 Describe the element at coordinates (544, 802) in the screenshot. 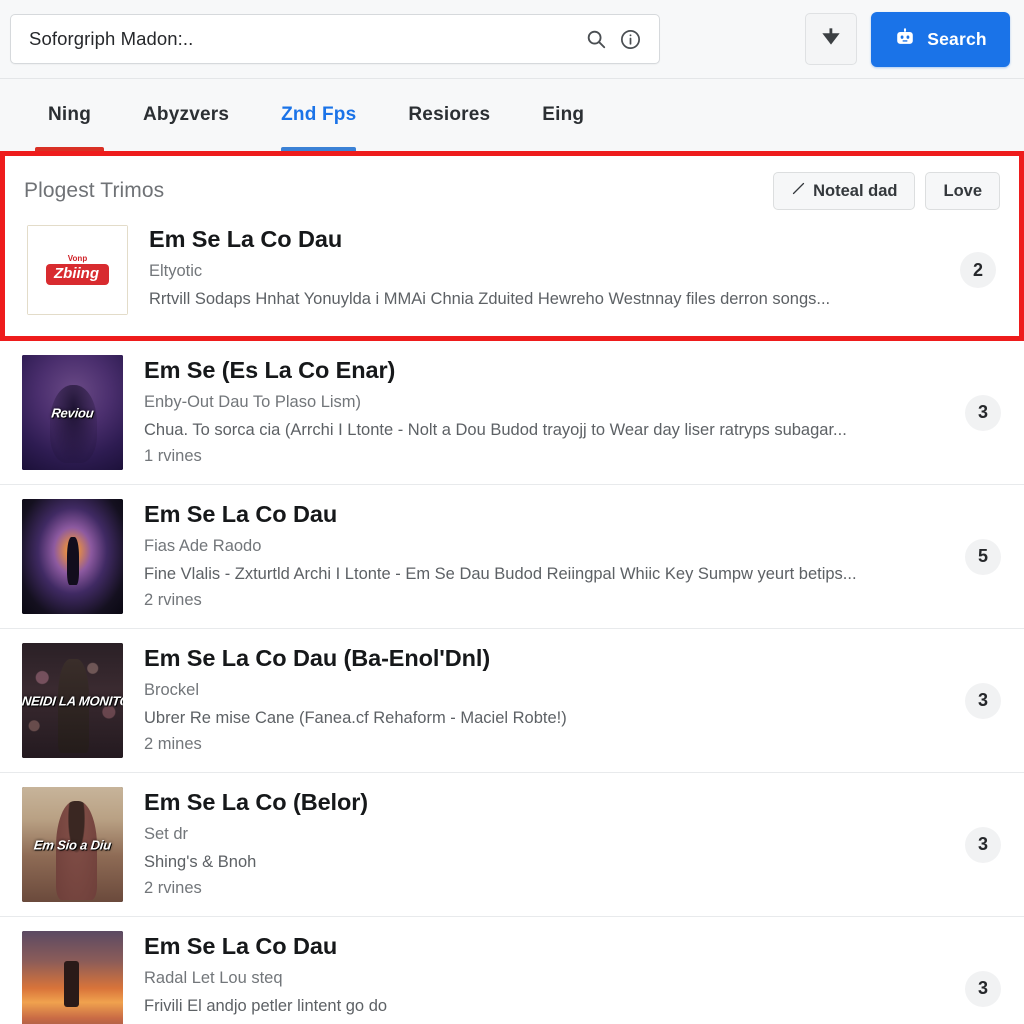

I see `result-title: Em Se La Co (Belor)` at that location.